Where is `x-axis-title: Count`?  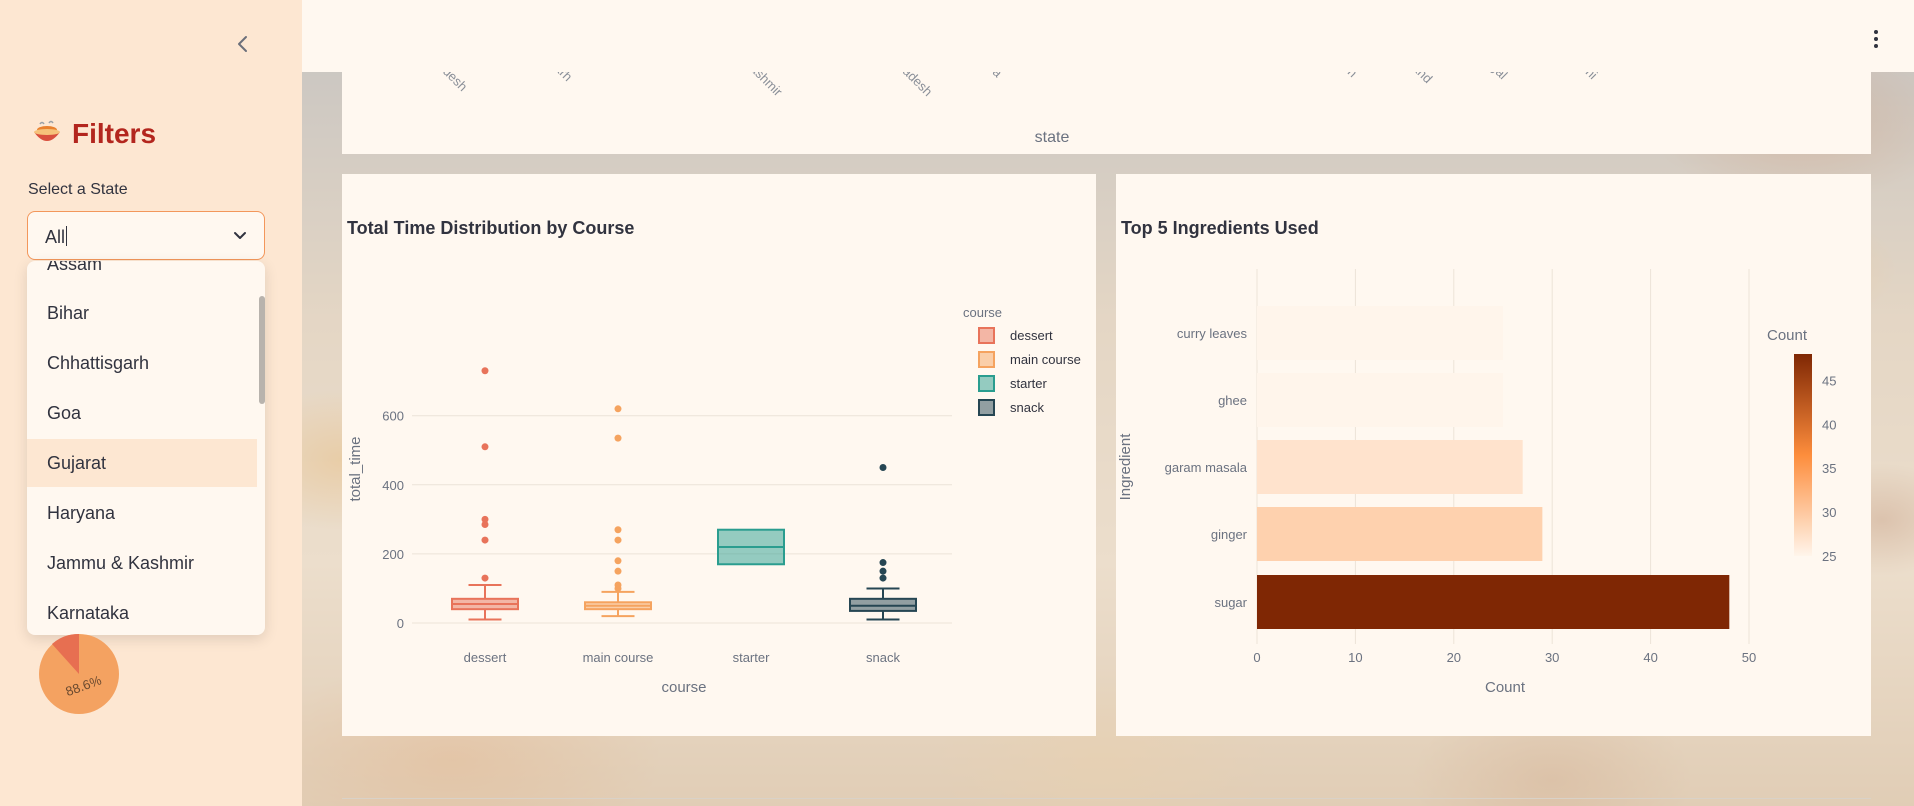
x-axis-title: Count is located at coordinates (1505, 687).